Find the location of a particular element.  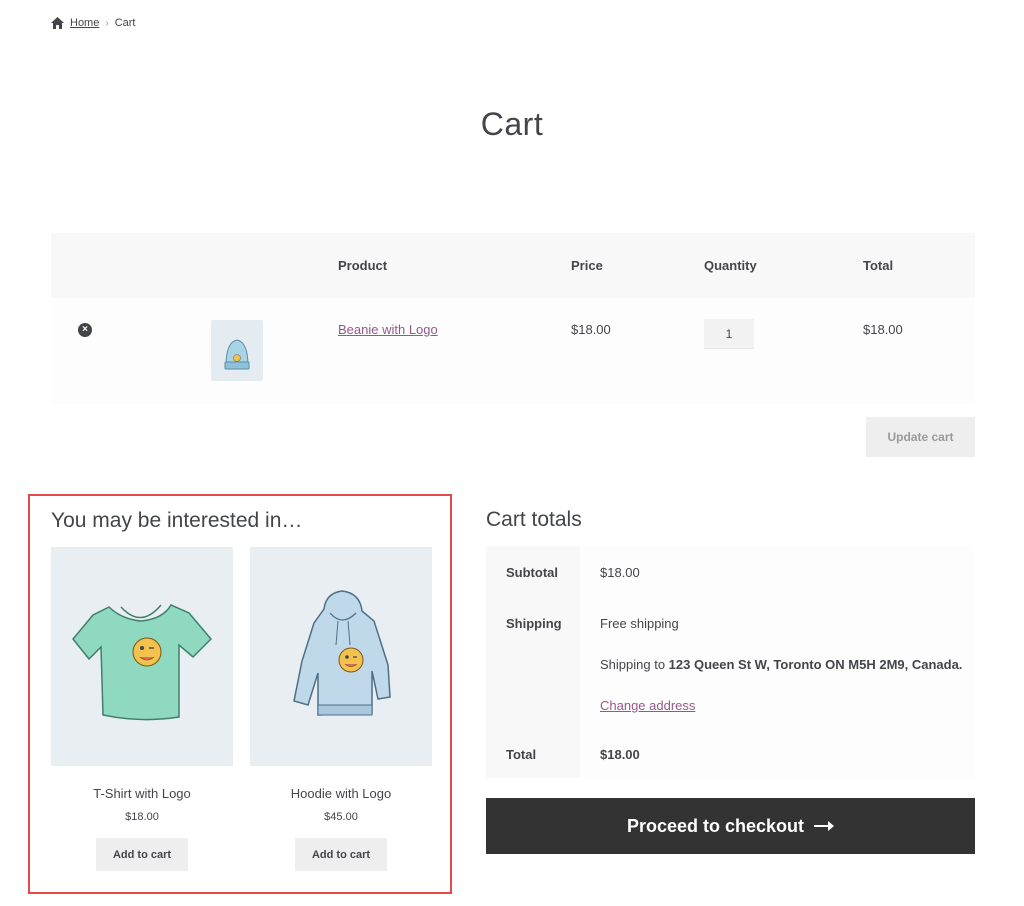

shipping-method: Free shipping is located at coordinates (639, 623).